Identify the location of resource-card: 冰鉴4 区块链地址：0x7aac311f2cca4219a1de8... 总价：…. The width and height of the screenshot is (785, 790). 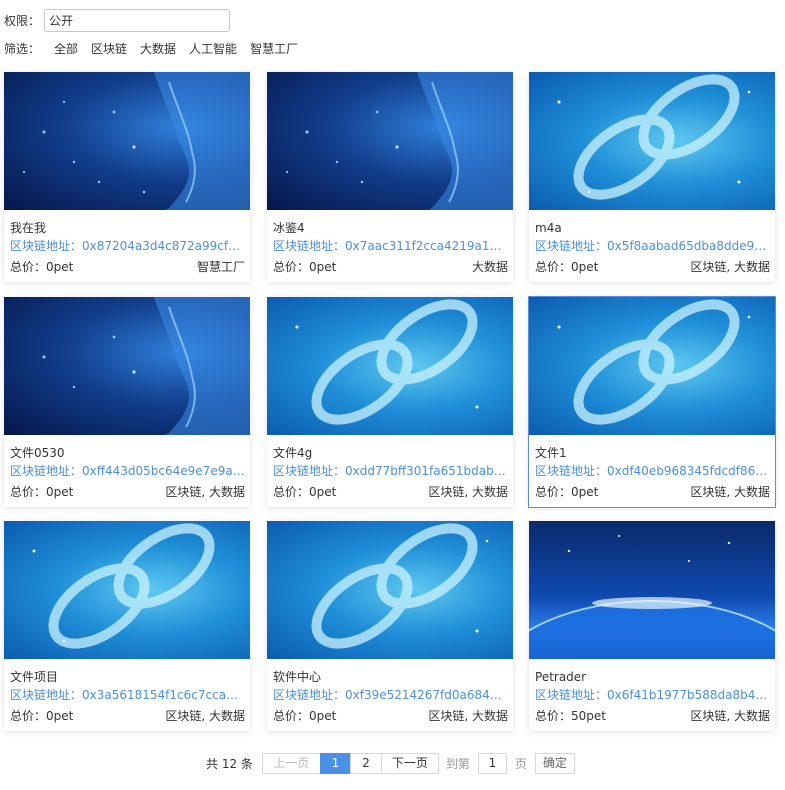
(390, 177).